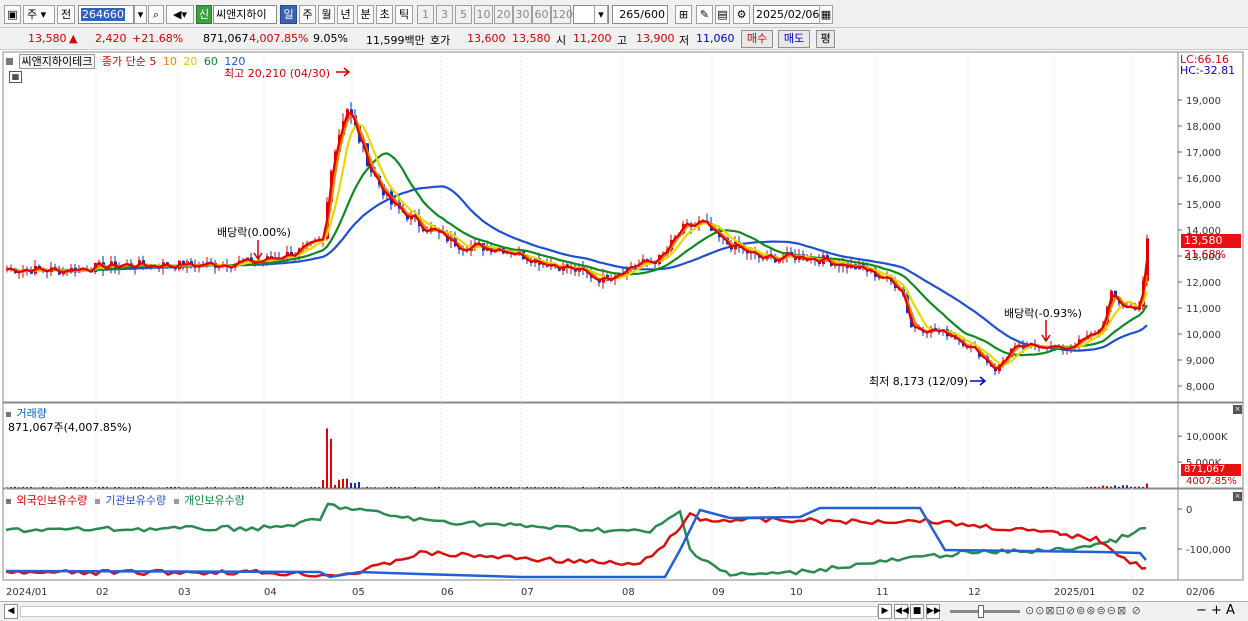  I want to click on bid-price: 13,580, so click(531, 38).